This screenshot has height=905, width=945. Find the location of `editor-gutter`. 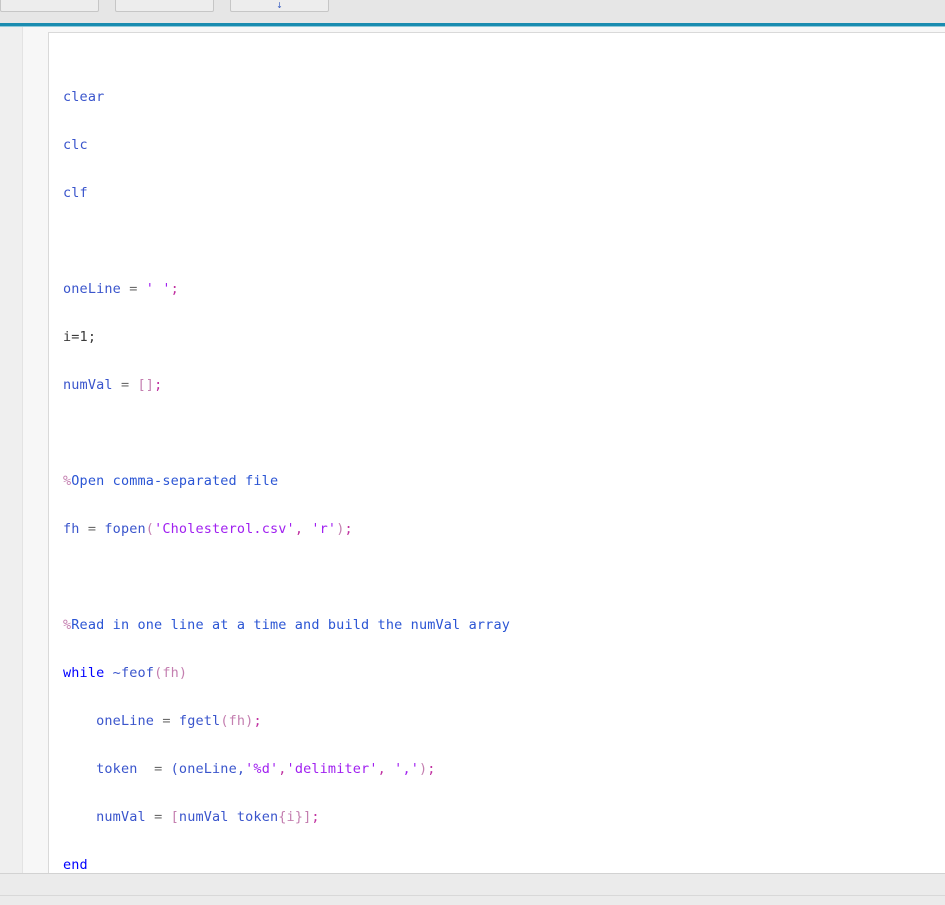

editor-gutter is located at coordinates (11, 450).